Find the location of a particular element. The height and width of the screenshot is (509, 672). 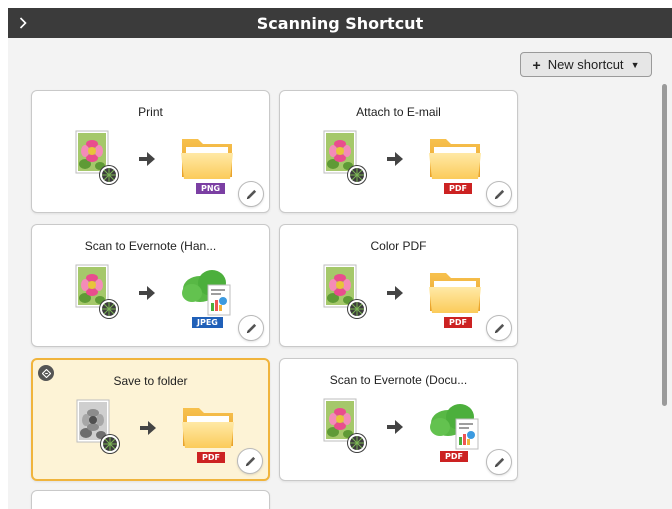

plus-icon: + is located at coordinates (536, 64).